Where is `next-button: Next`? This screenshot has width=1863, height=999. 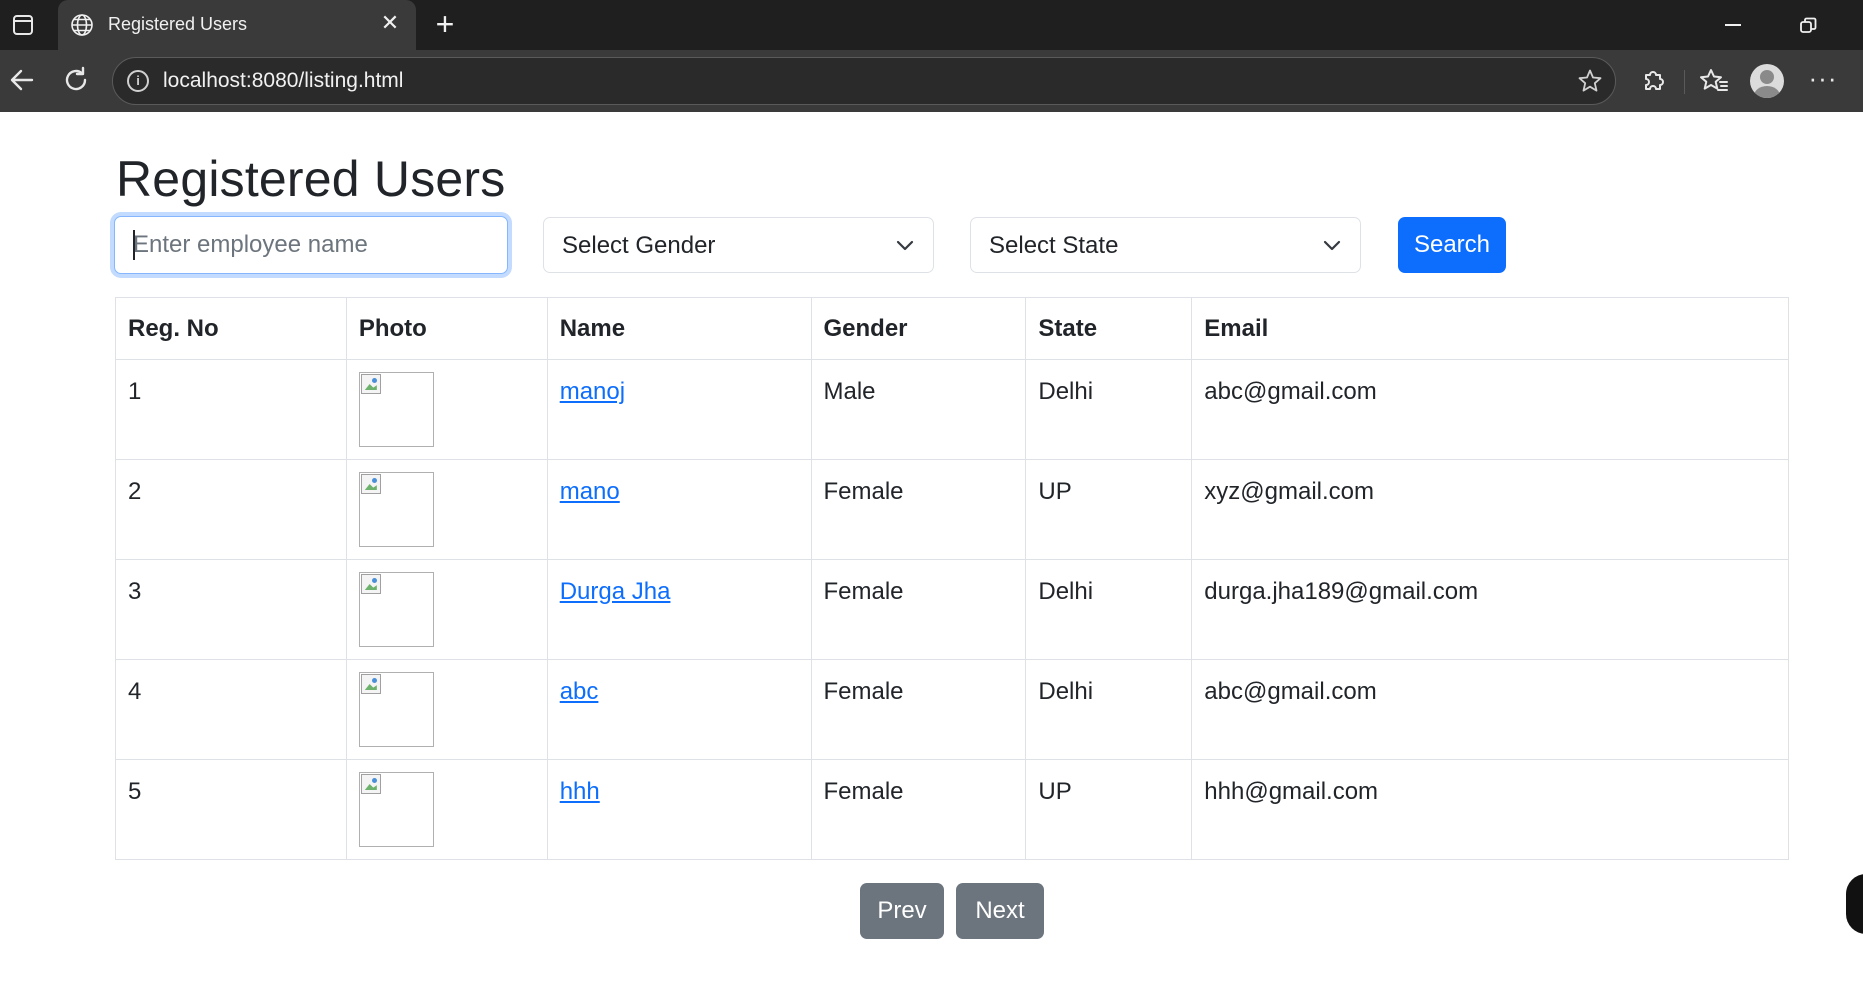
next-button: Next is located at coordinates (1000, 911).